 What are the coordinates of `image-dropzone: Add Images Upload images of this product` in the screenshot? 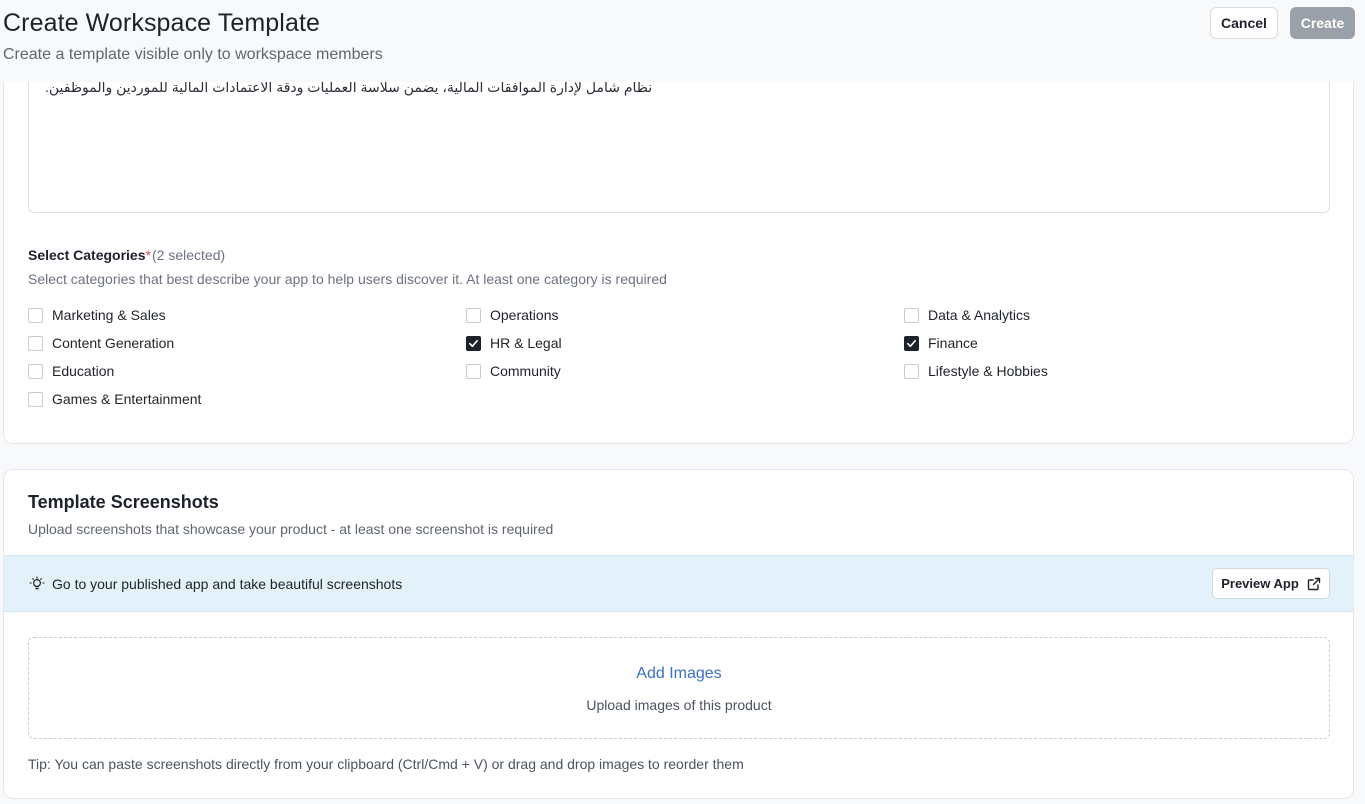 It's located at (679, 688).